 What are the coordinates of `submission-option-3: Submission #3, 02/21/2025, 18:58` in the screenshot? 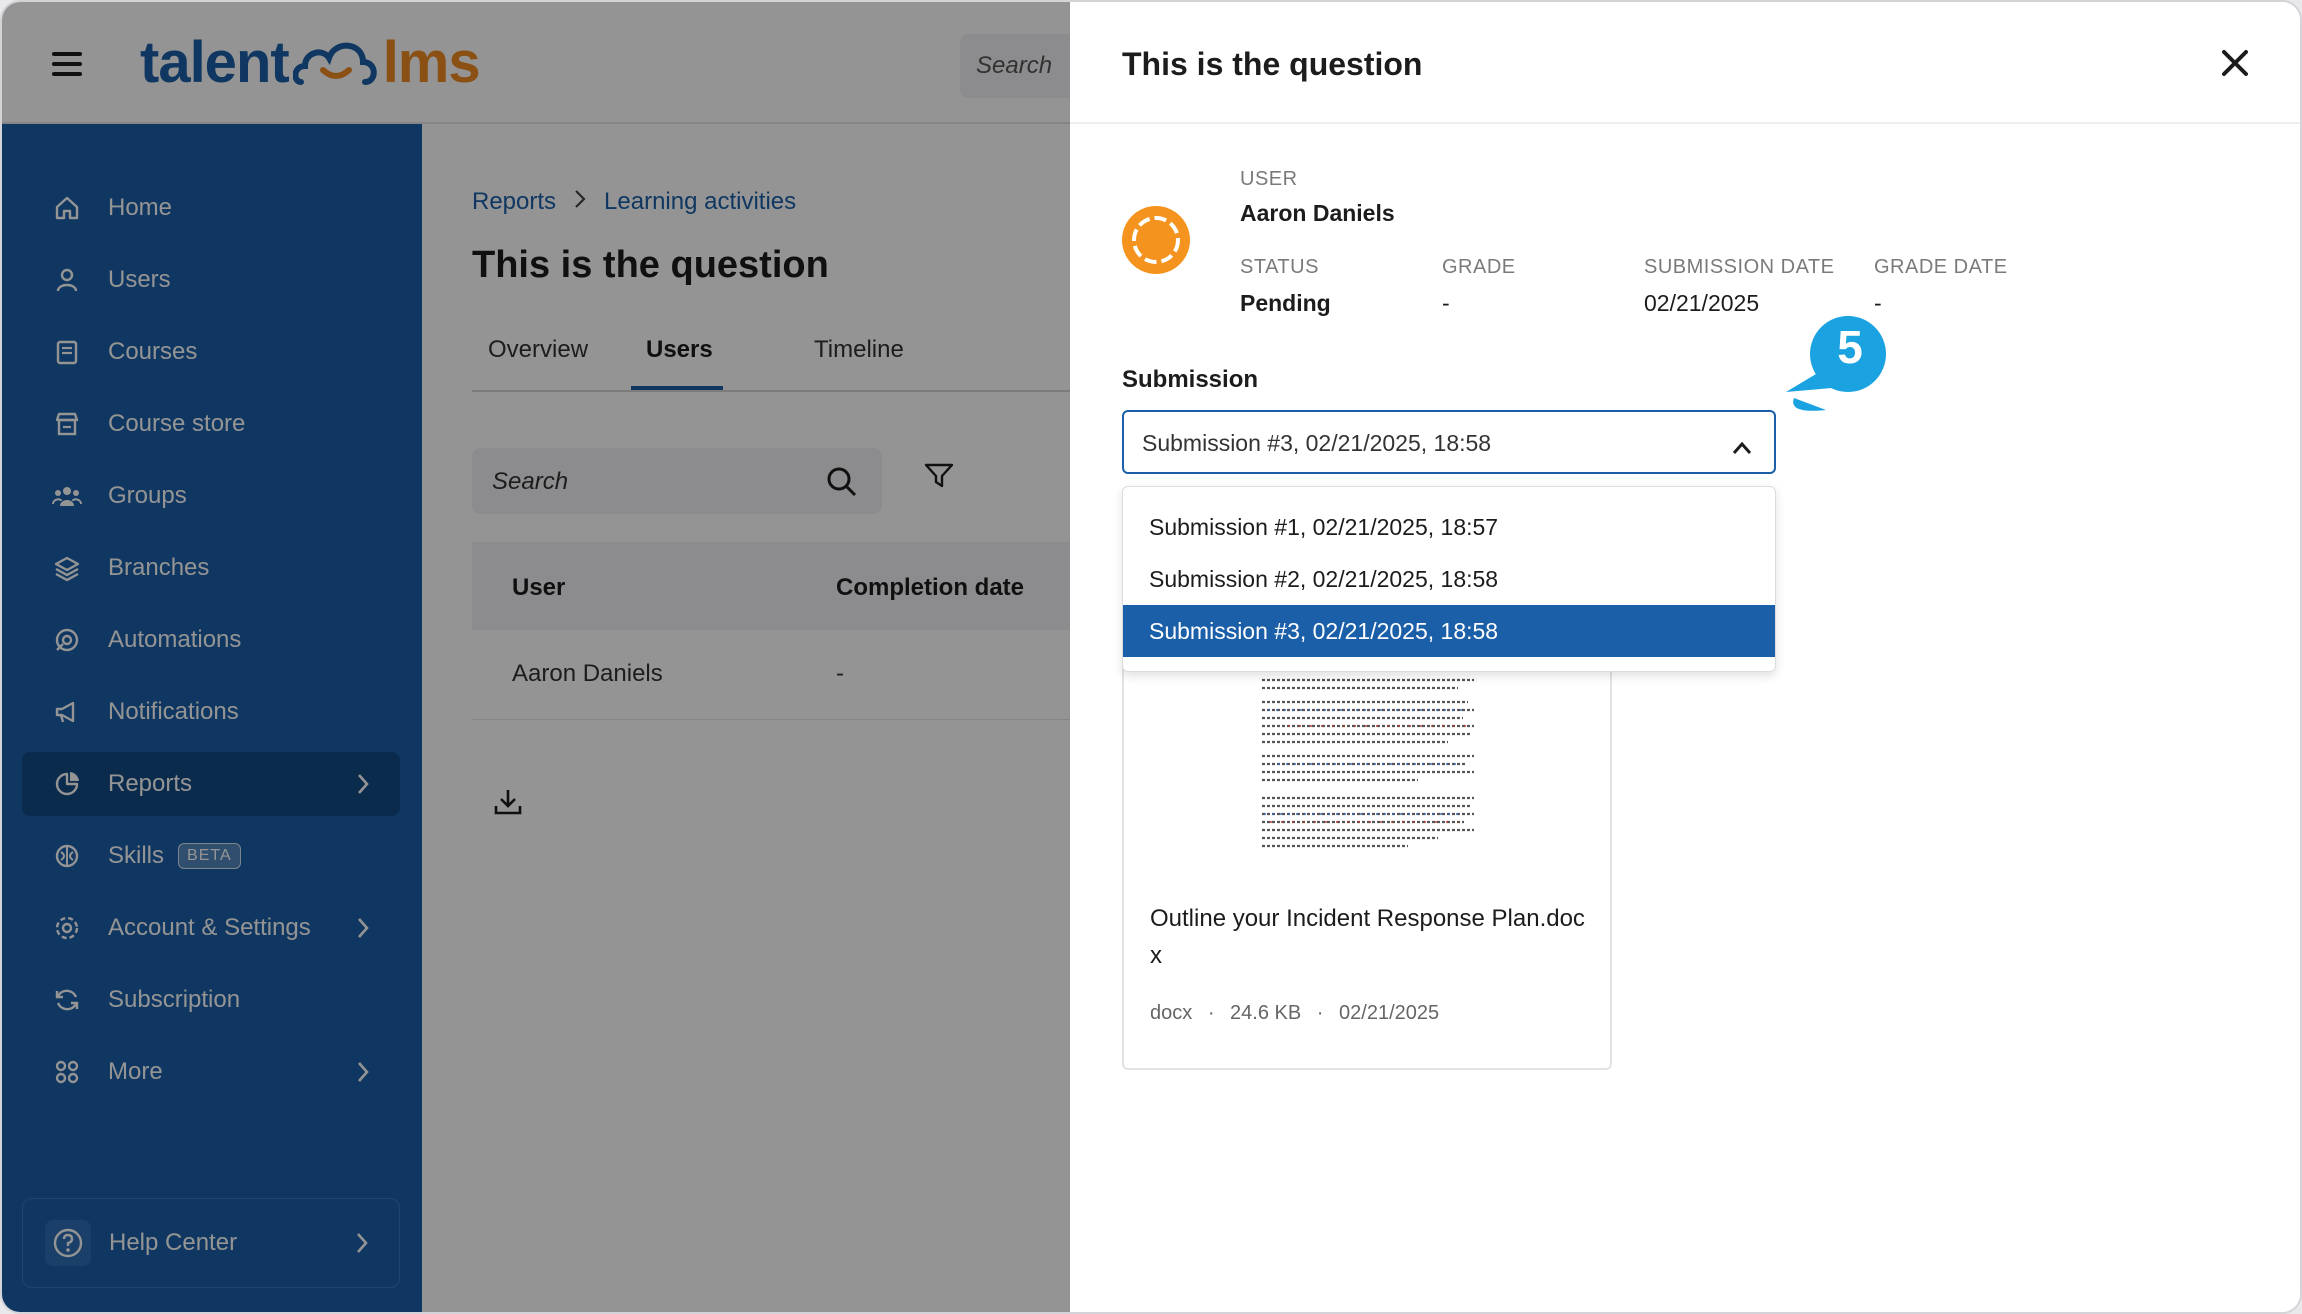 It's located at (1449, 631).